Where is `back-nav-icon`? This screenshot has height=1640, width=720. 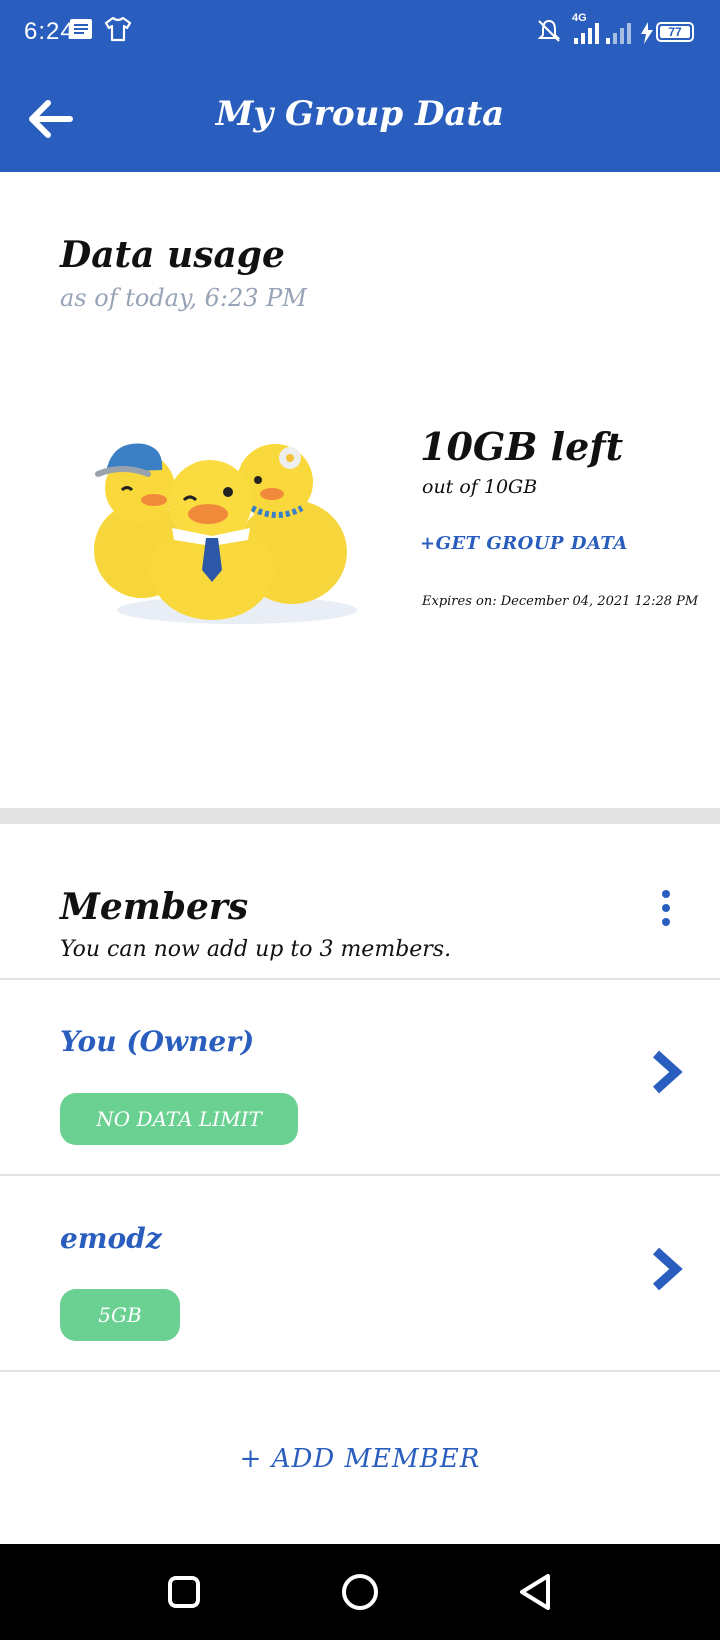 back-nav-icon is located at coordinates (536, 1592).